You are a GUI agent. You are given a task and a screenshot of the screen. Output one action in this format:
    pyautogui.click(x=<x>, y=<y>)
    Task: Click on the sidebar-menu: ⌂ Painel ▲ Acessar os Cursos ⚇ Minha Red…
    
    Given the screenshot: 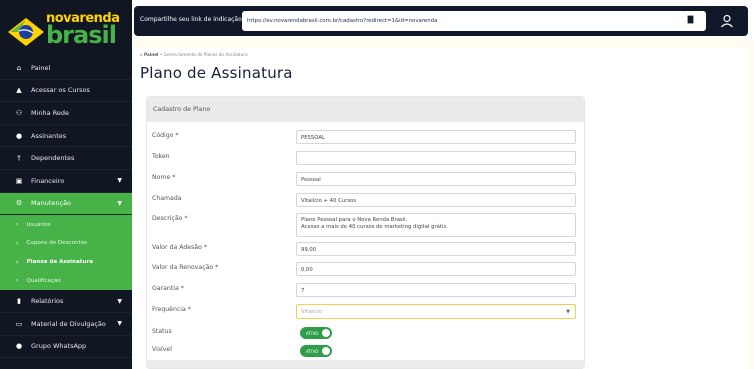 What is the action you would take?
    pyautogui.click(x=66, y=208)
    